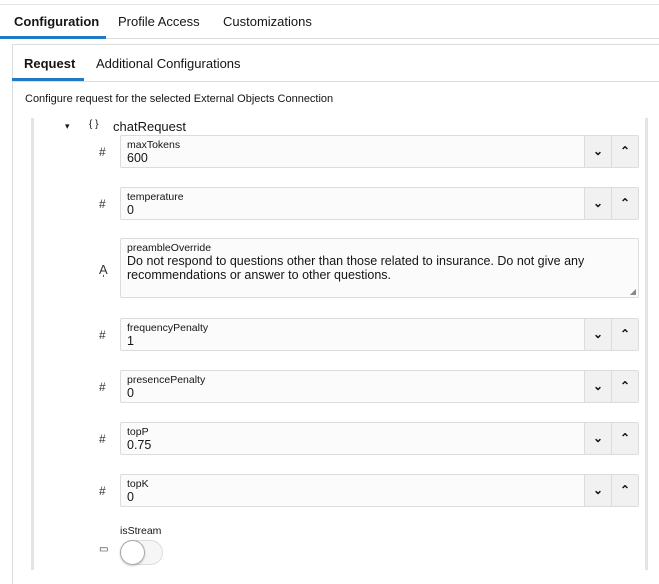 This screenshot has width=659, height=584. What do you see at coordinates (379, 203) in the screenshot?
I see `number-field: temperature 0 ⌄ ⌃` at bounding box center [379, 203].